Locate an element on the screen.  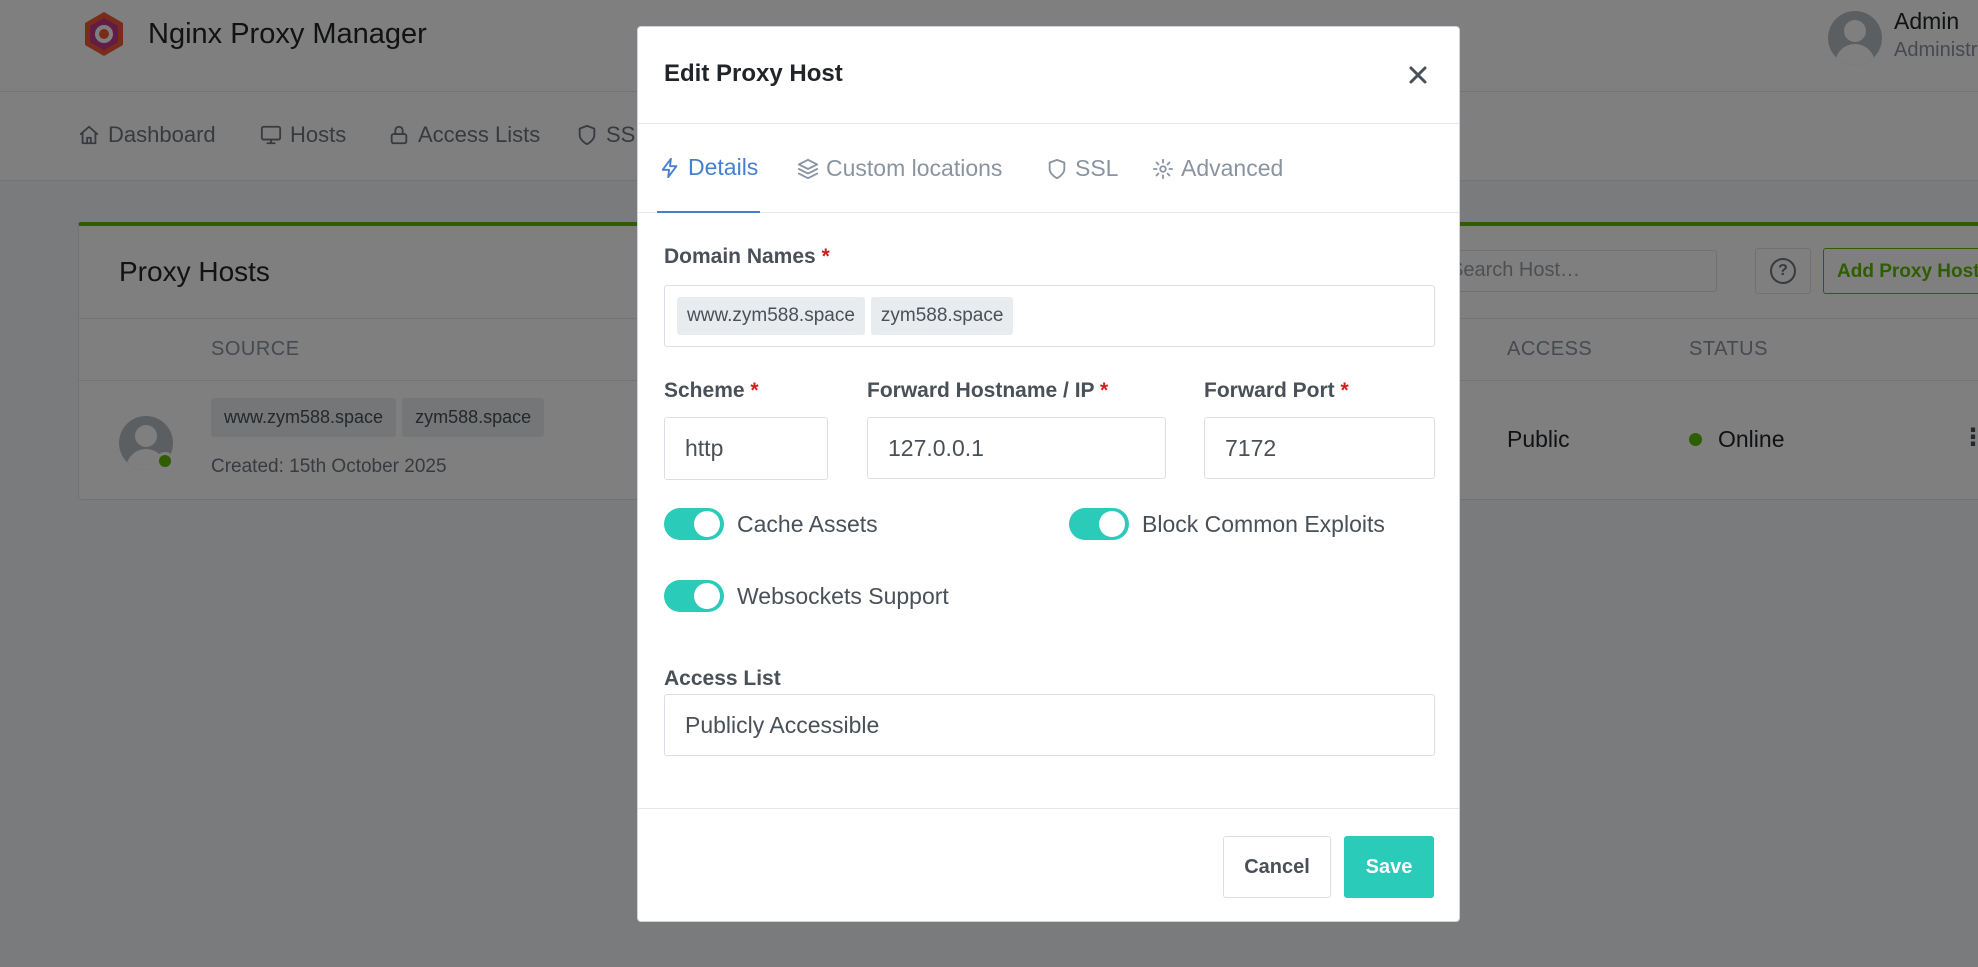
scheme-label: Scheme * is located at coordinates (711, 390).